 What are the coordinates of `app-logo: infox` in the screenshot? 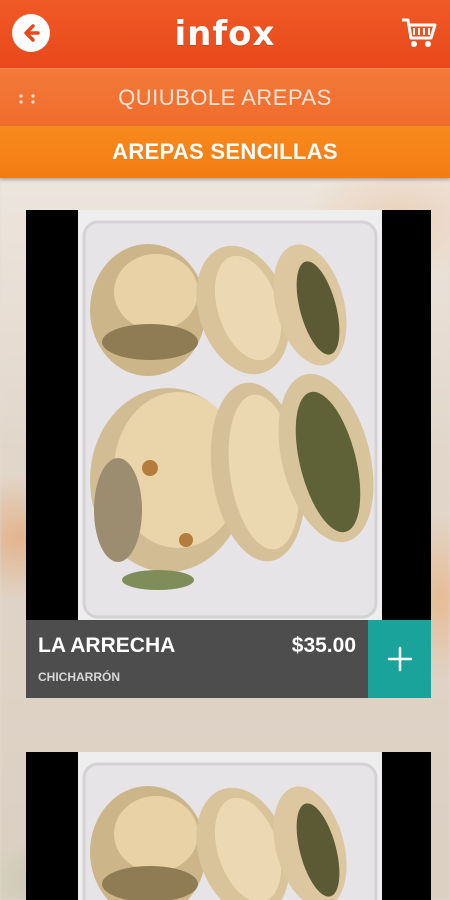 It's located at (225, 34).